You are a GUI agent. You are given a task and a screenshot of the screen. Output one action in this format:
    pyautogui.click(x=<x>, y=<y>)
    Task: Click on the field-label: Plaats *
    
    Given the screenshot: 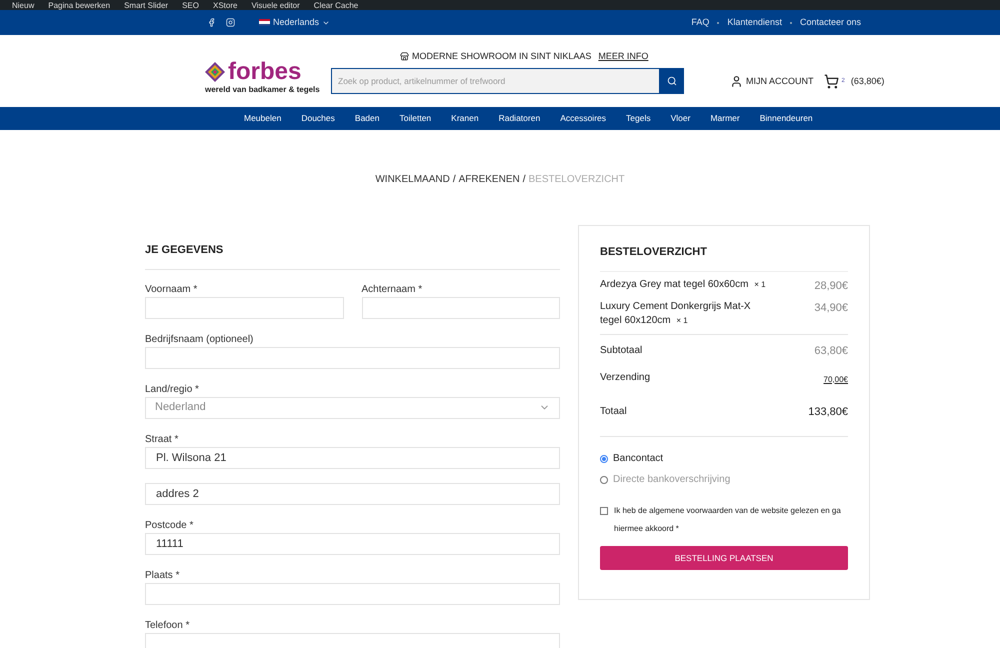 What is the action you would take?
    pyautogui.click(x=162, y=575)
    